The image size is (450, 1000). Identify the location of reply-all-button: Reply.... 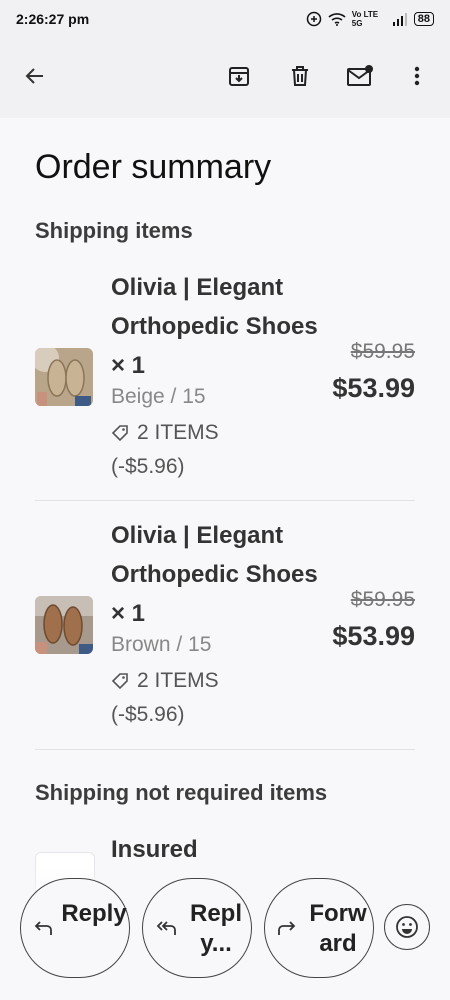
(197, 928).